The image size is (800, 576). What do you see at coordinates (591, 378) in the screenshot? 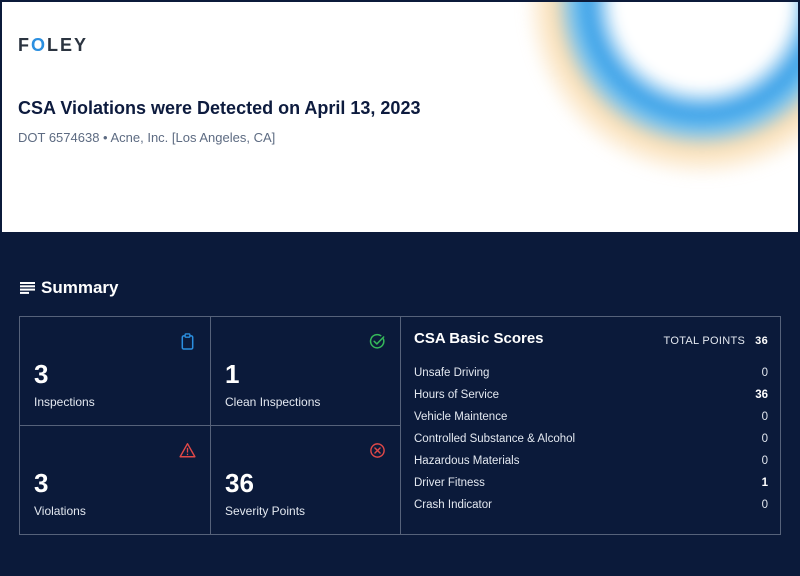
I see `score-row-unsafe-driving: Unsafe Driving 0` at bounding box center [591, 378].